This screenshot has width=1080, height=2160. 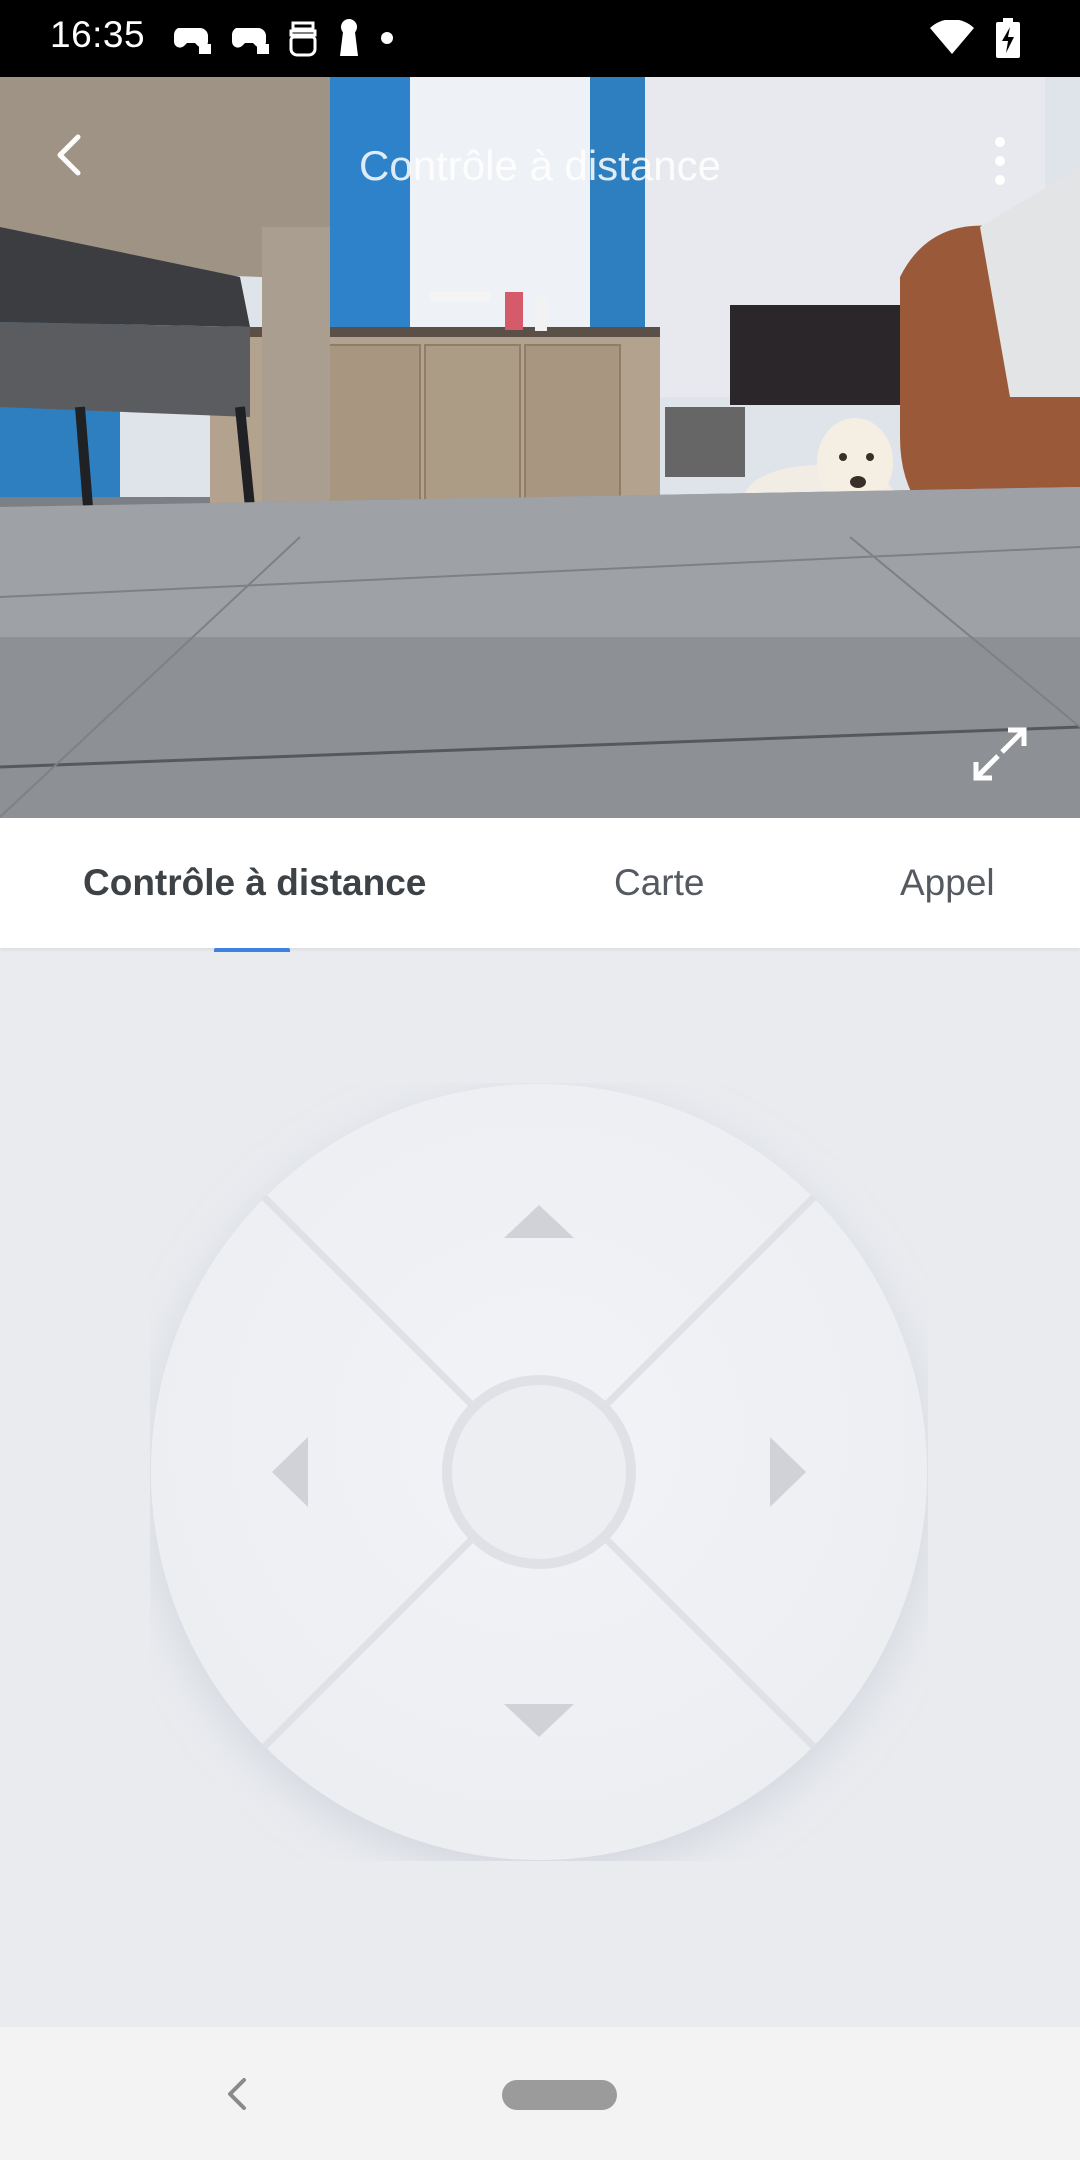 I want to click on chat-bot-icon, so click(x=303, y=39).